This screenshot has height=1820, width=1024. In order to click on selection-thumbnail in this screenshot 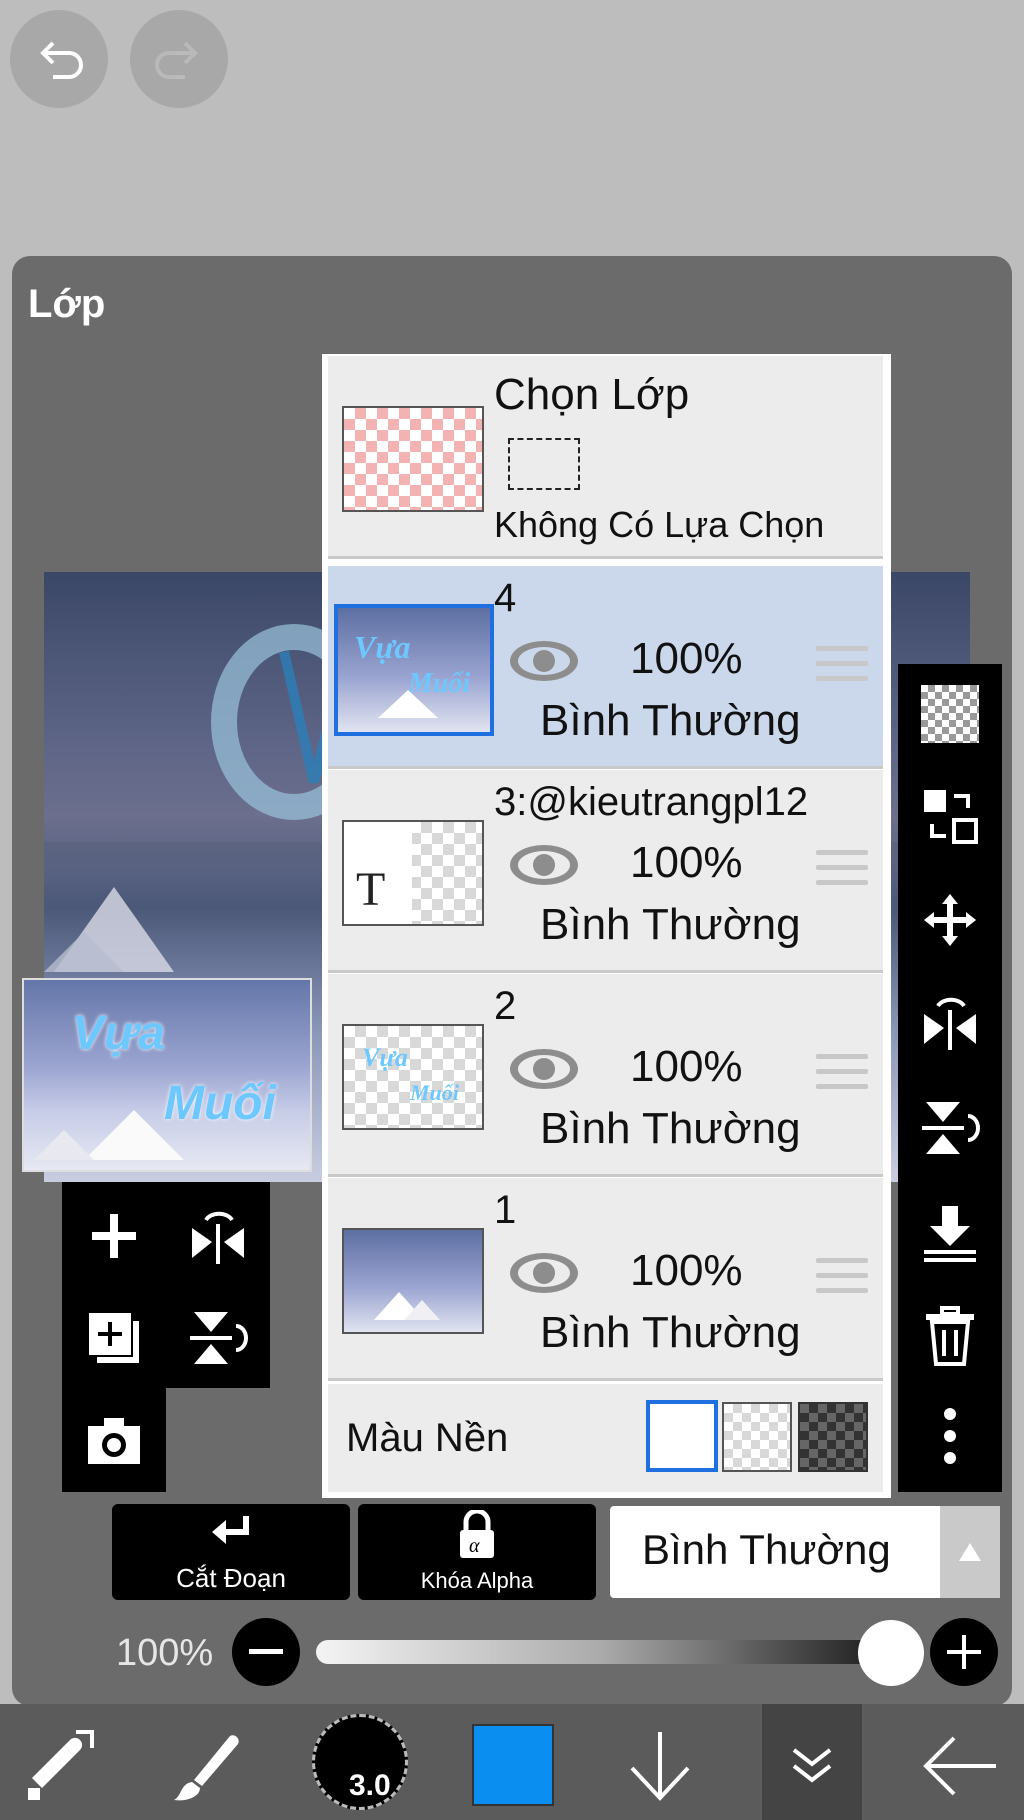, I will do `click(413, 459)`.